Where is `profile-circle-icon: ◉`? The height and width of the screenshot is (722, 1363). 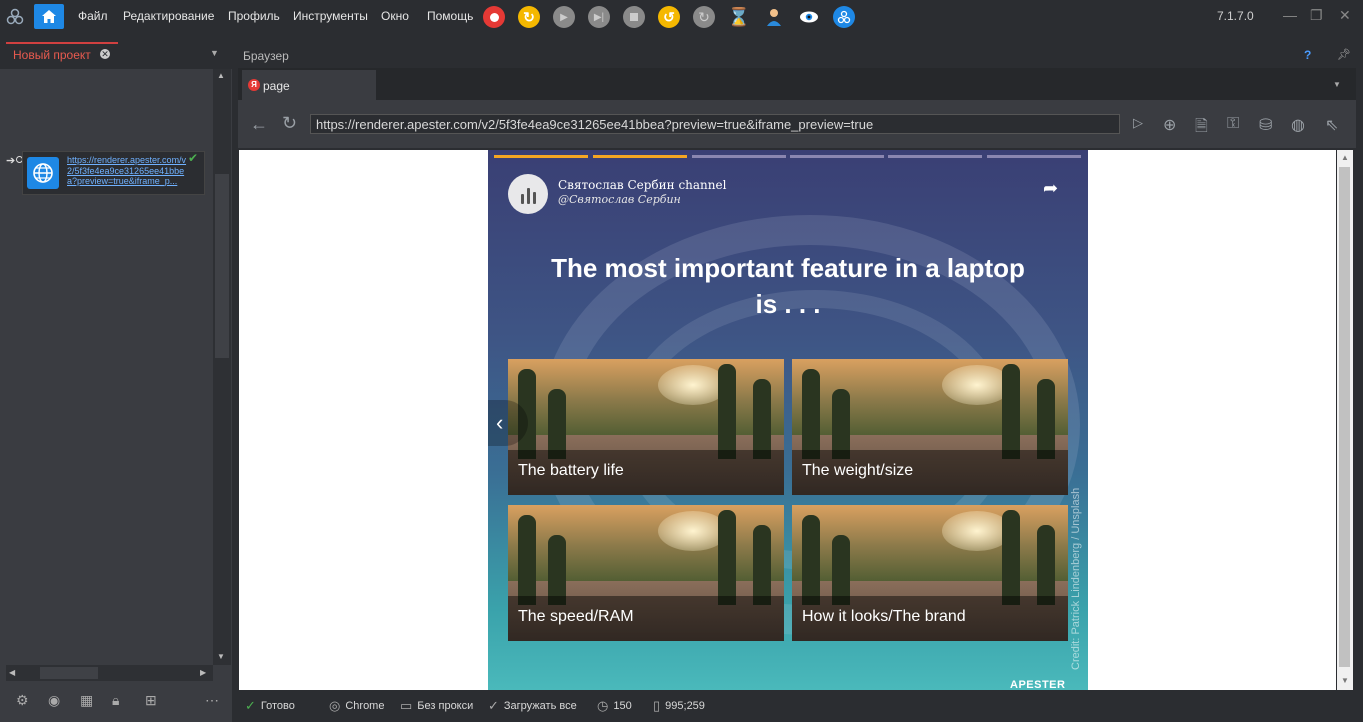
profile-circle-icon: ◉ is located at coordinates (54, 700).